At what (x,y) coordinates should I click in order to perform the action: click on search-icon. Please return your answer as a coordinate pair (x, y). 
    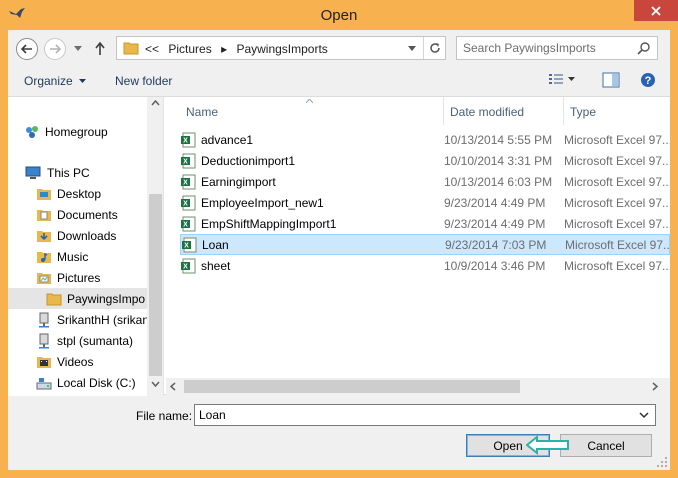
    Looking at the image, I should click on (644, 48).